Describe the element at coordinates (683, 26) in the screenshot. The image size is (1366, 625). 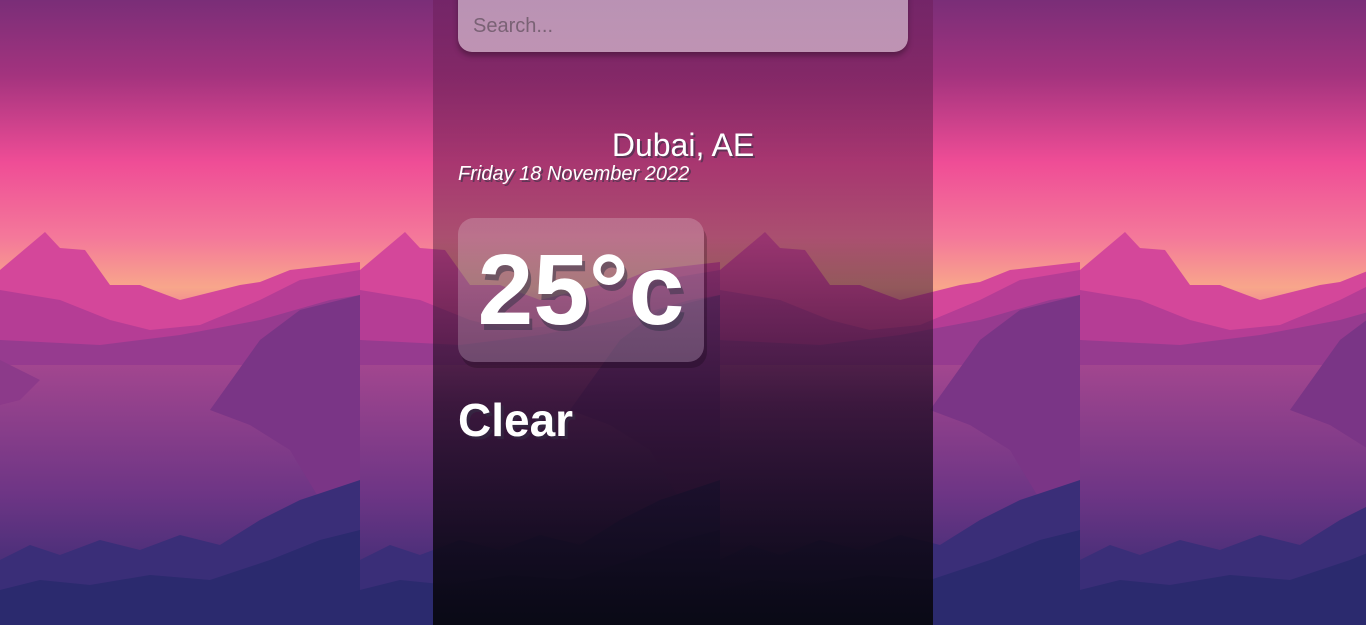
I see `search-input` at that location.